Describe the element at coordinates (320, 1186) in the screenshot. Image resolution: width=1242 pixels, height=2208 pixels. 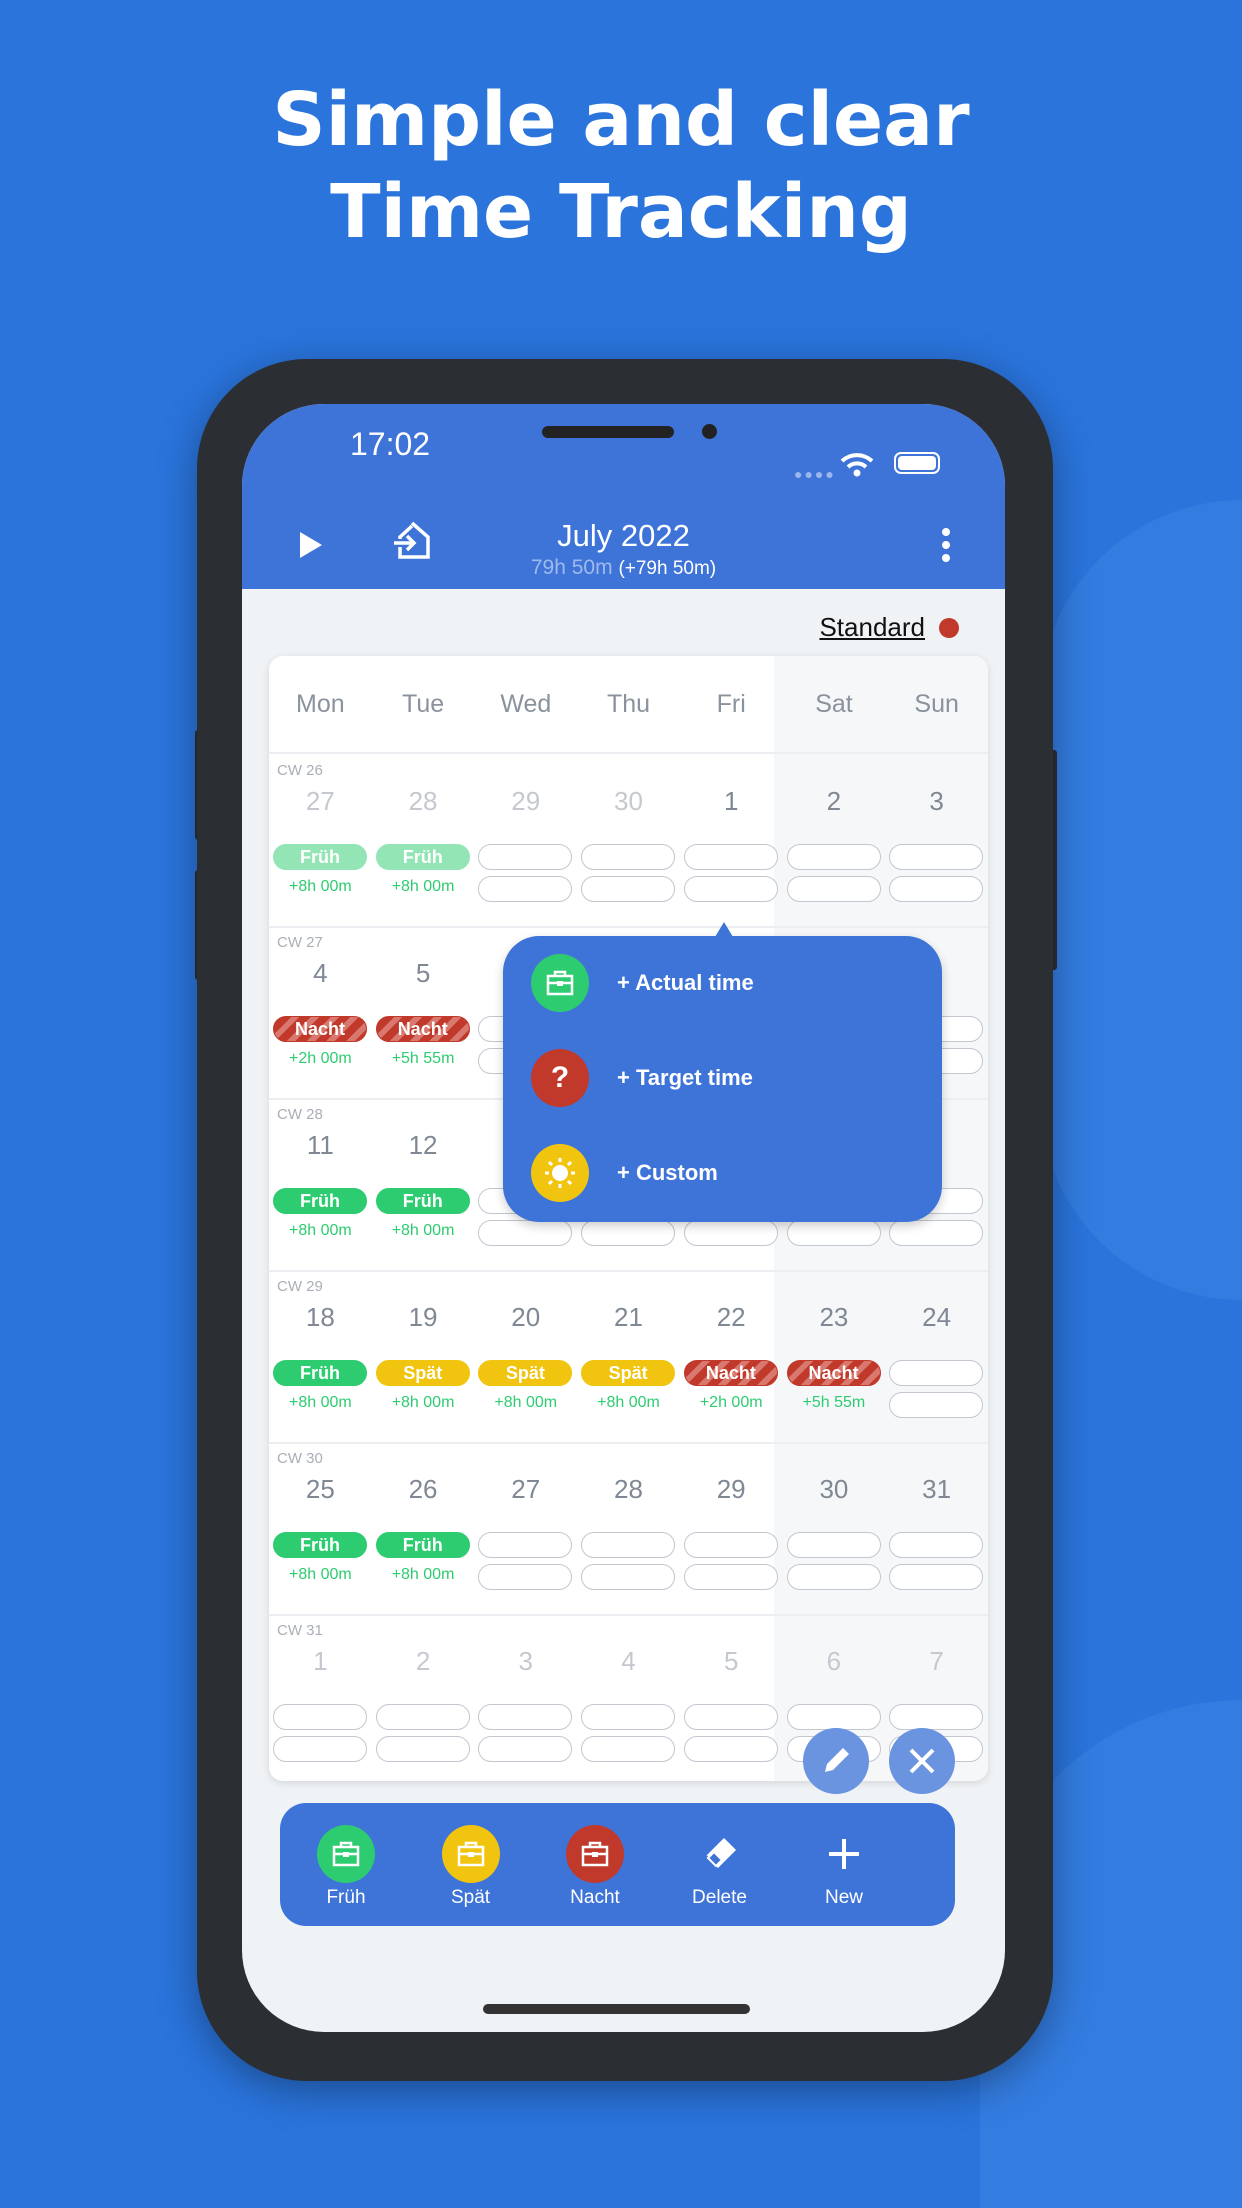
I see `day-cell: 11 Früh +8h 00m` at that location.